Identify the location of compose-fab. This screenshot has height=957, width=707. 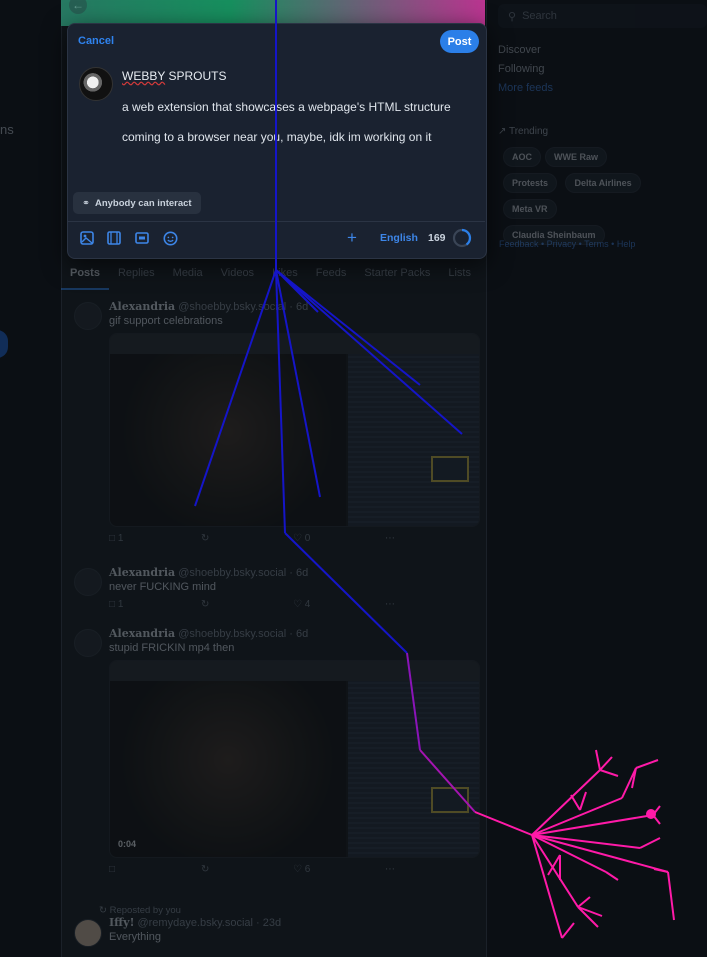
(4, 344).